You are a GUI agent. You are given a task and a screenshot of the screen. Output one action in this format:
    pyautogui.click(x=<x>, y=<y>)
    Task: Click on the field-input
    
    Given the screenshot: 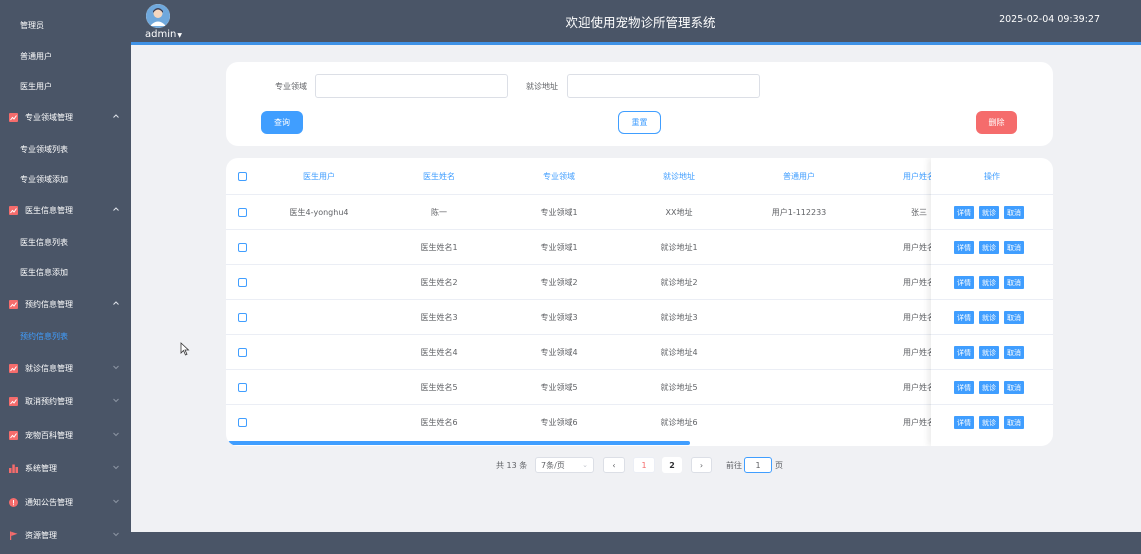 What is the action you would take?
    pyautogui.click(x=411, y=86)
    